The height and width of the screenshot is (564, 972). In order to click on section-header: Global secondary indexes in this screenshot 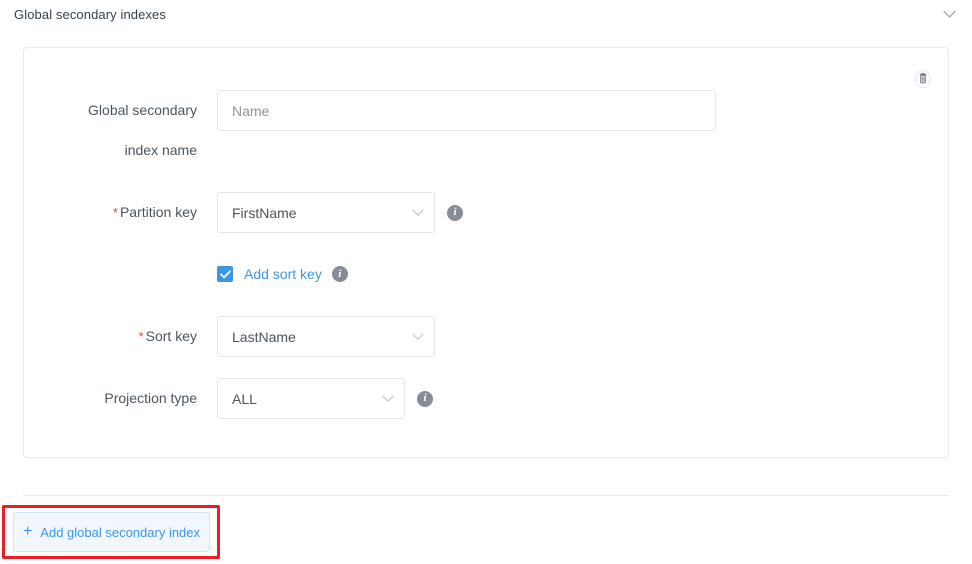, I will do `click(486, 14)`.